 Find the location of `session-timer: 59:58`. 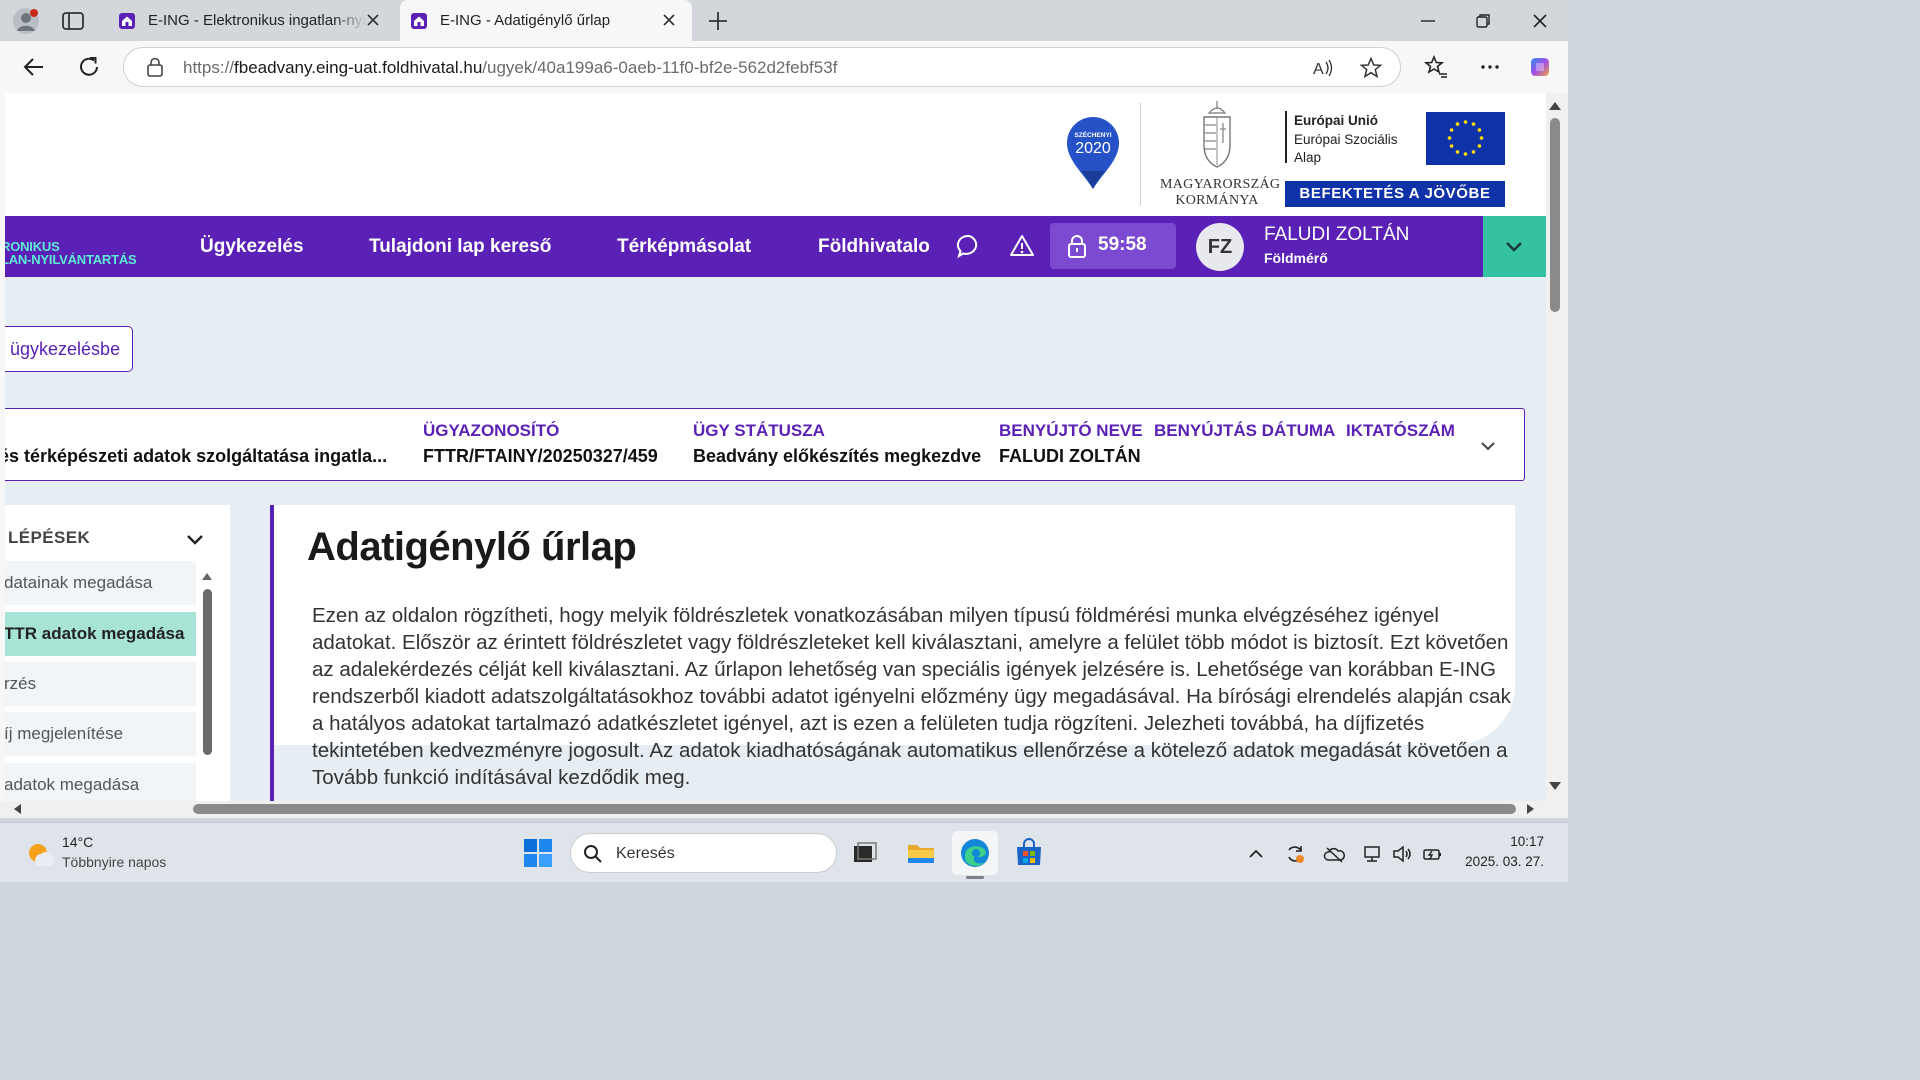

session-timer: 59:58 is located at coordinates (1113, 246).